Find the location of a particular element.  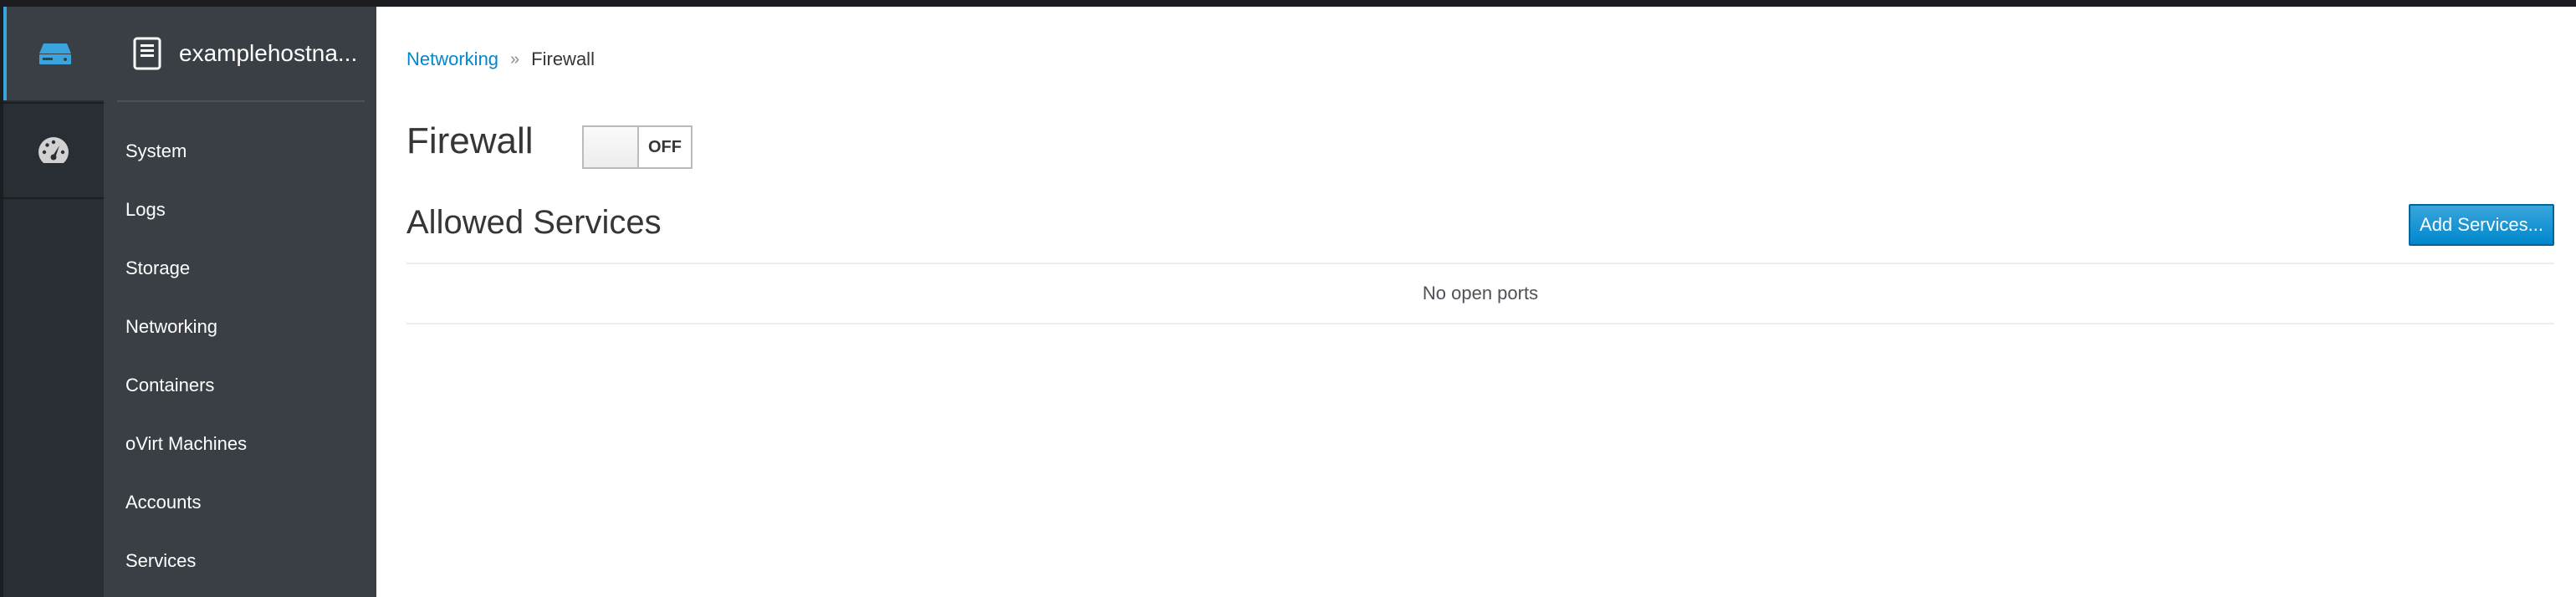

host-document-icon is located at coordinates (147, 54).